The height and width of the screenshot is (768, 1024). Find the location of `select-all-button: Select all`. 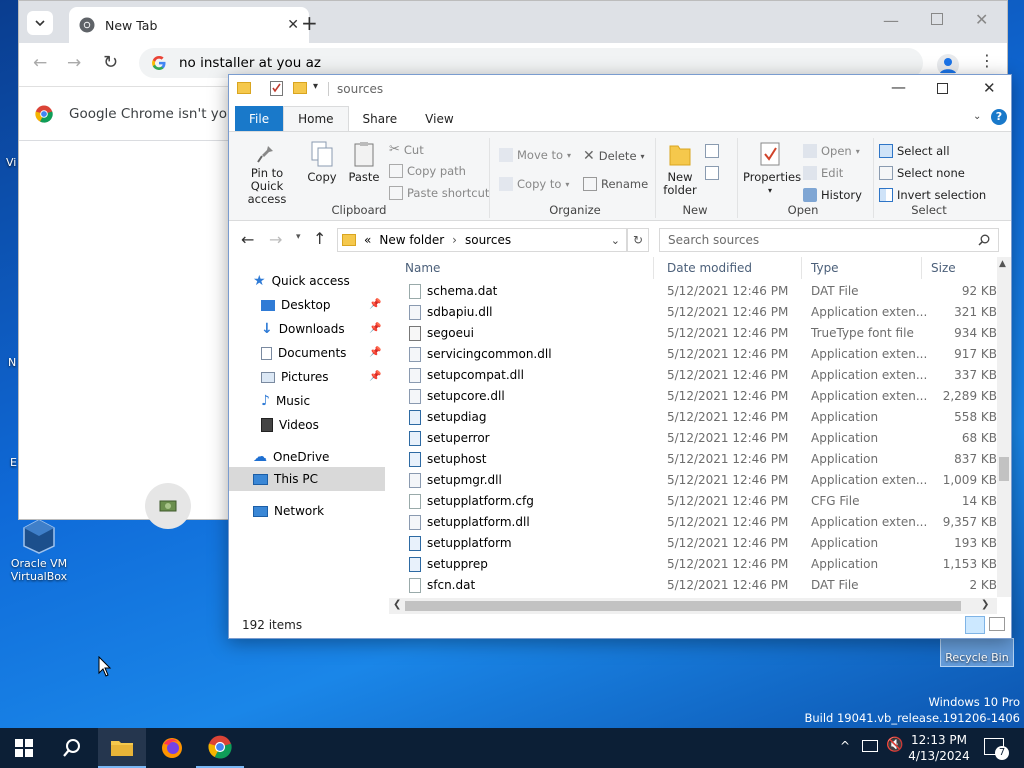

select-all-button: Select all is located at coordinates (914, 151).